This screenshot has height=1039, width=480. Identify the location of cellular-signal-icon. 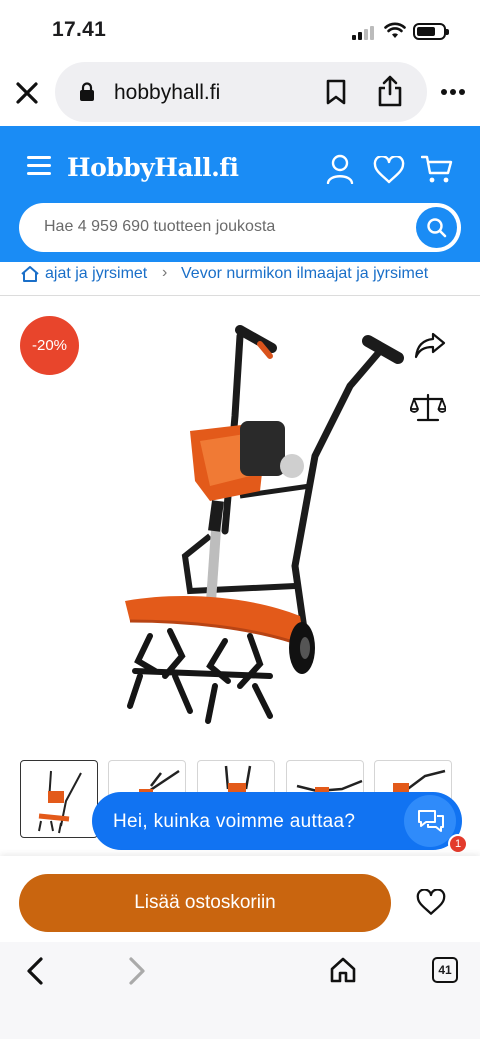
(363, 33).